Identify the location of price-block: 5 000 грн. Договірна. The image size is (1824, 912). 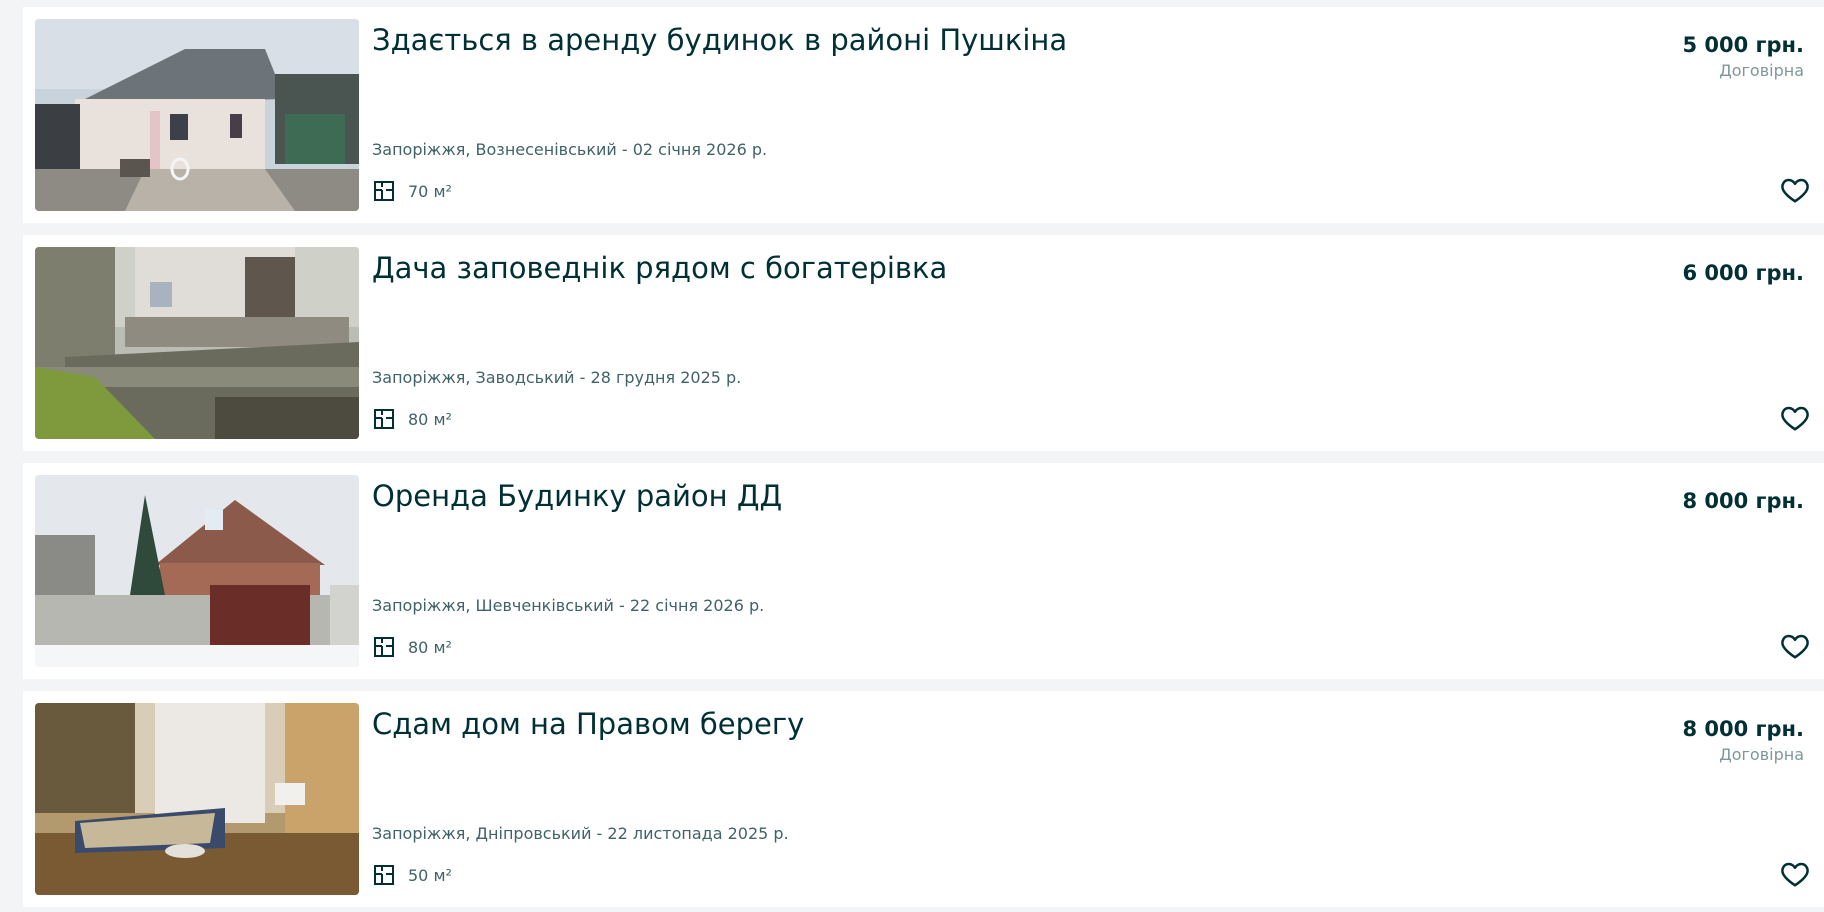
(1743, 56).